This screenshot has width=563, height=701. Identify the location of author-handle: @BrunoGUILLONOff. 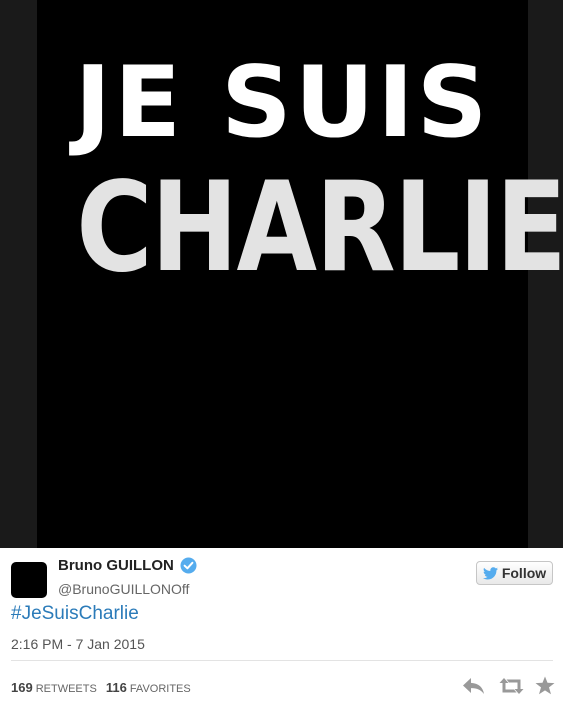
(123, 589).